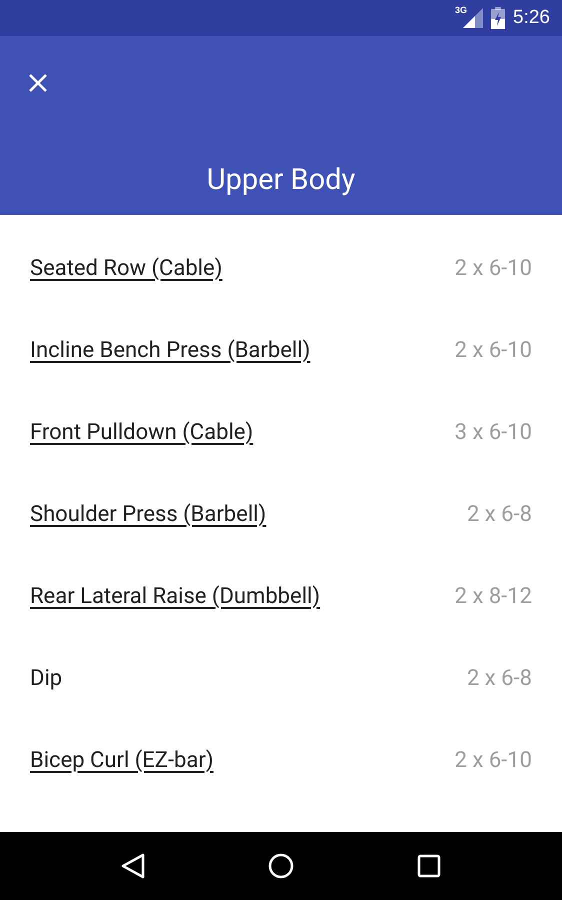 The width and height of the screenshot is (562, 900). Describe the element at coordinates (498, 18) in the screenshot. I see `battery-icon` at that location.